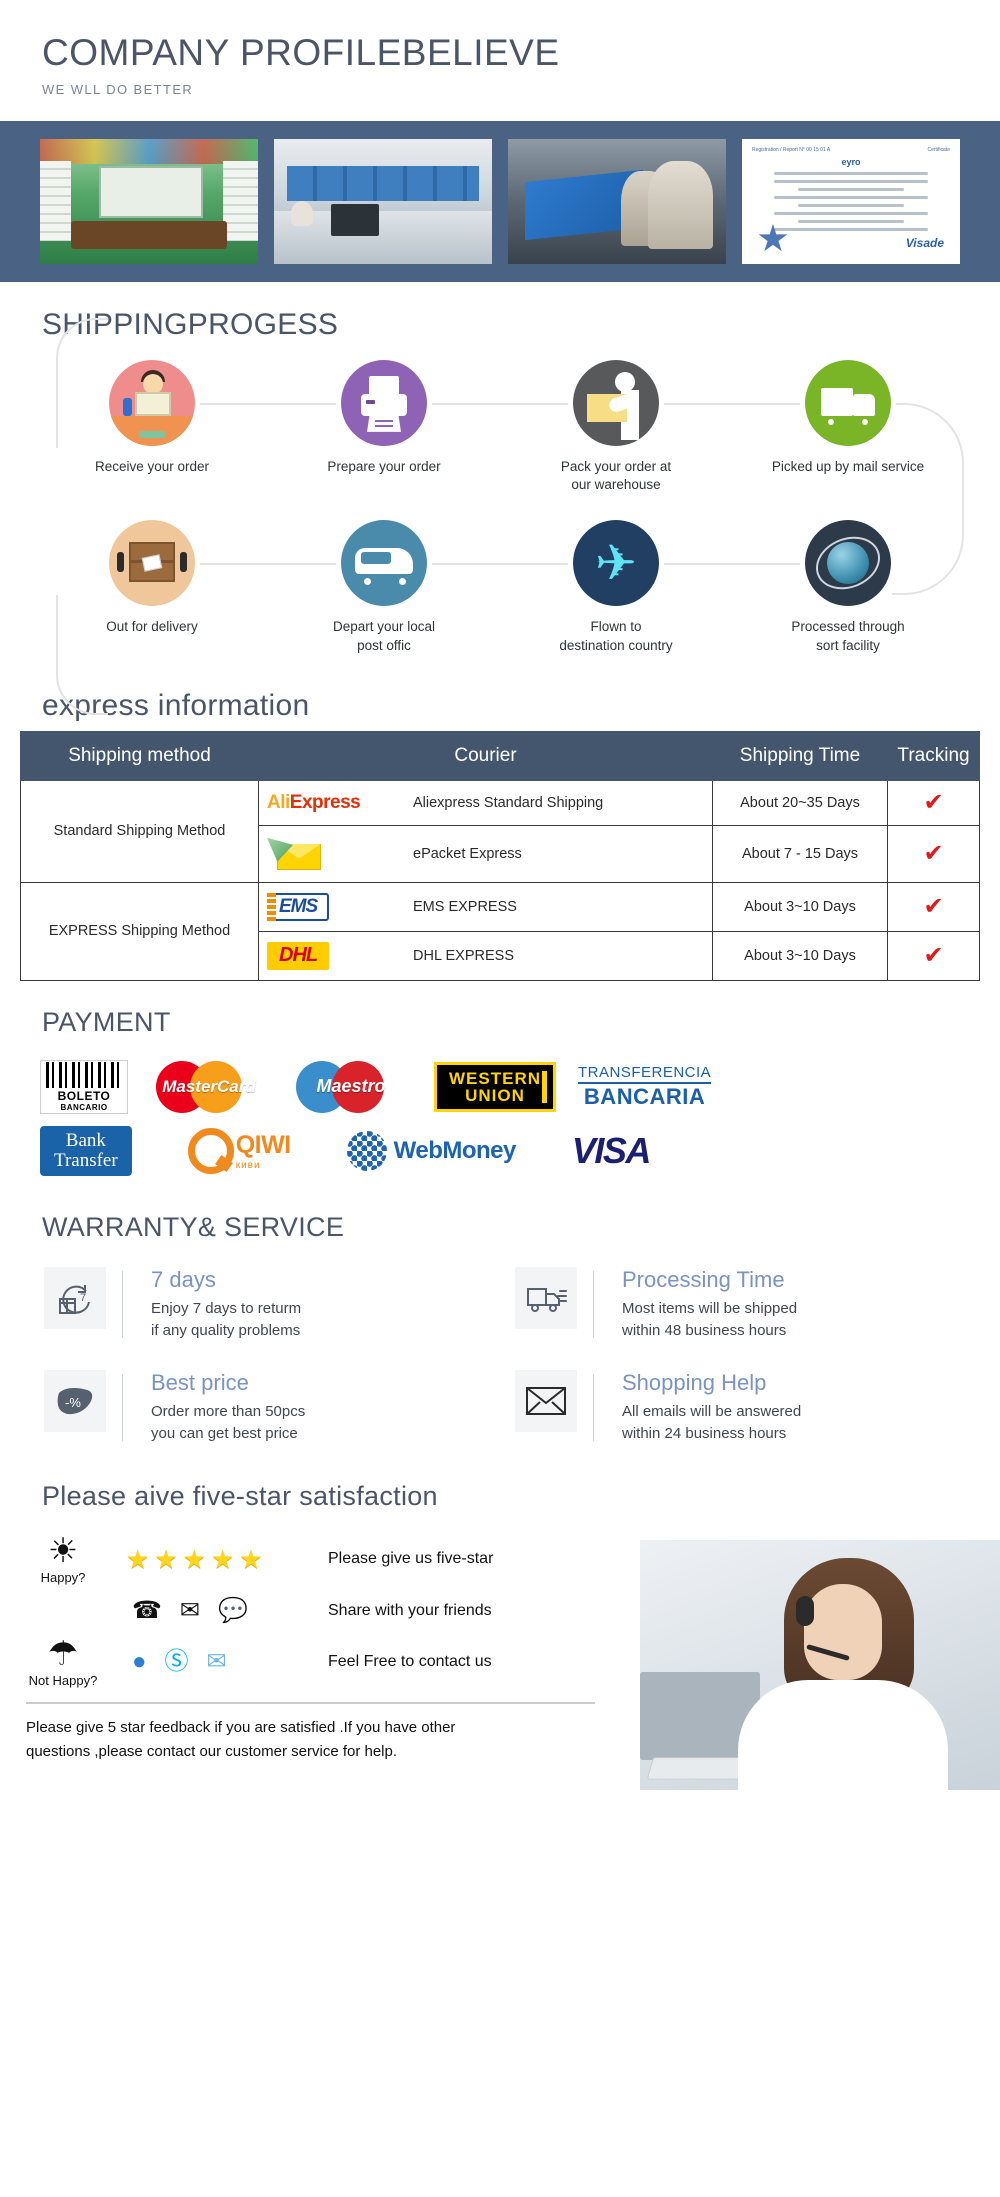 The image size is (1000, 2197). What do you see at coordinates (83, 1298) in the screenshot?
I see `svg-text: 7` at bounding box center [83, 1298].